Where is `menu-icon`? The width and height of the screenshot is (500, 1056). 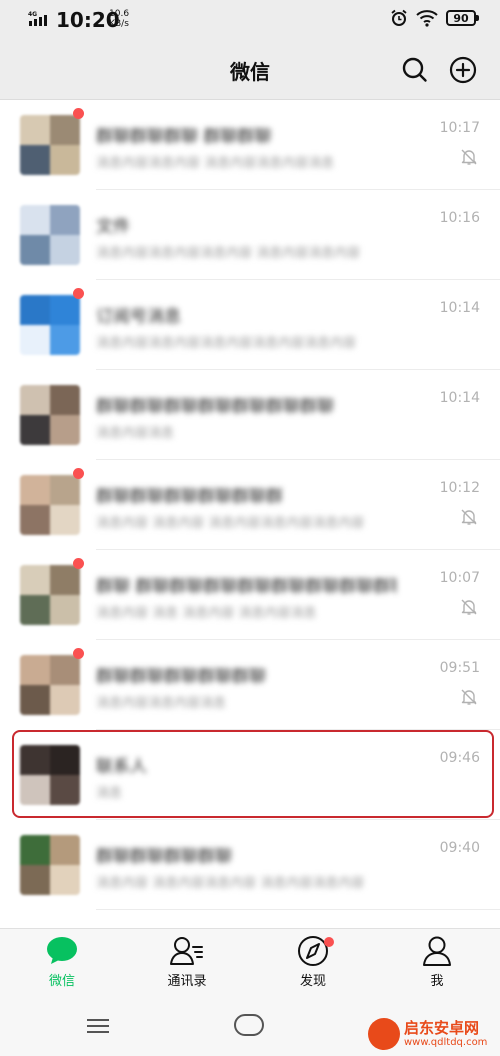
menu-icon is located at coordinates (98, 1026).